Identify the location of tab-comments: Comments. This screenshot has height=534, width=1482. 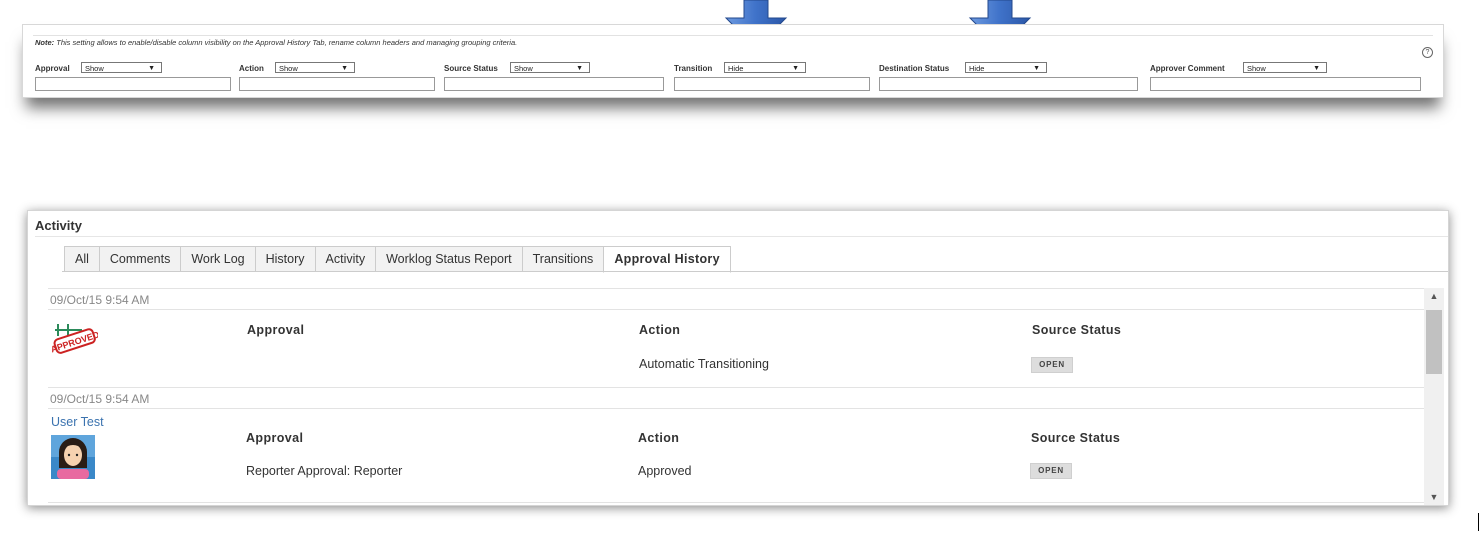
(139, 259).